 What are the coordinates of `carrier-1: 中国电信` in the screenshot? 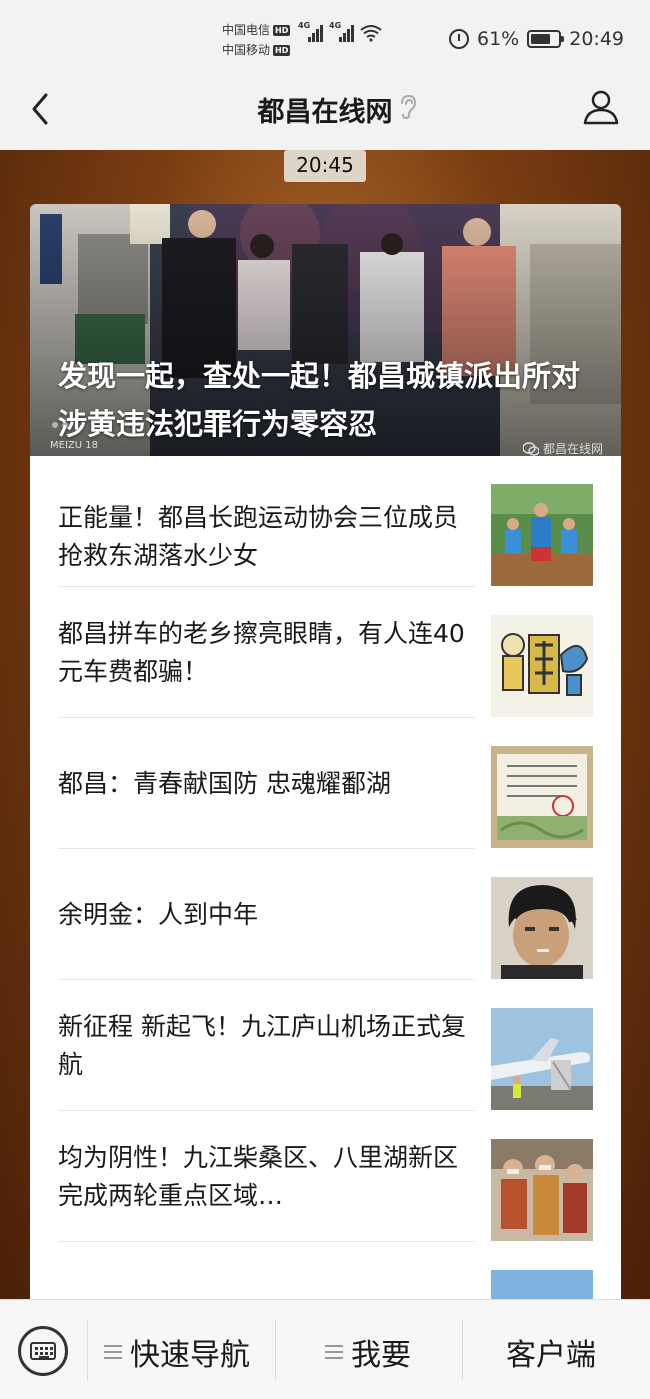 It's located at (246, 30).